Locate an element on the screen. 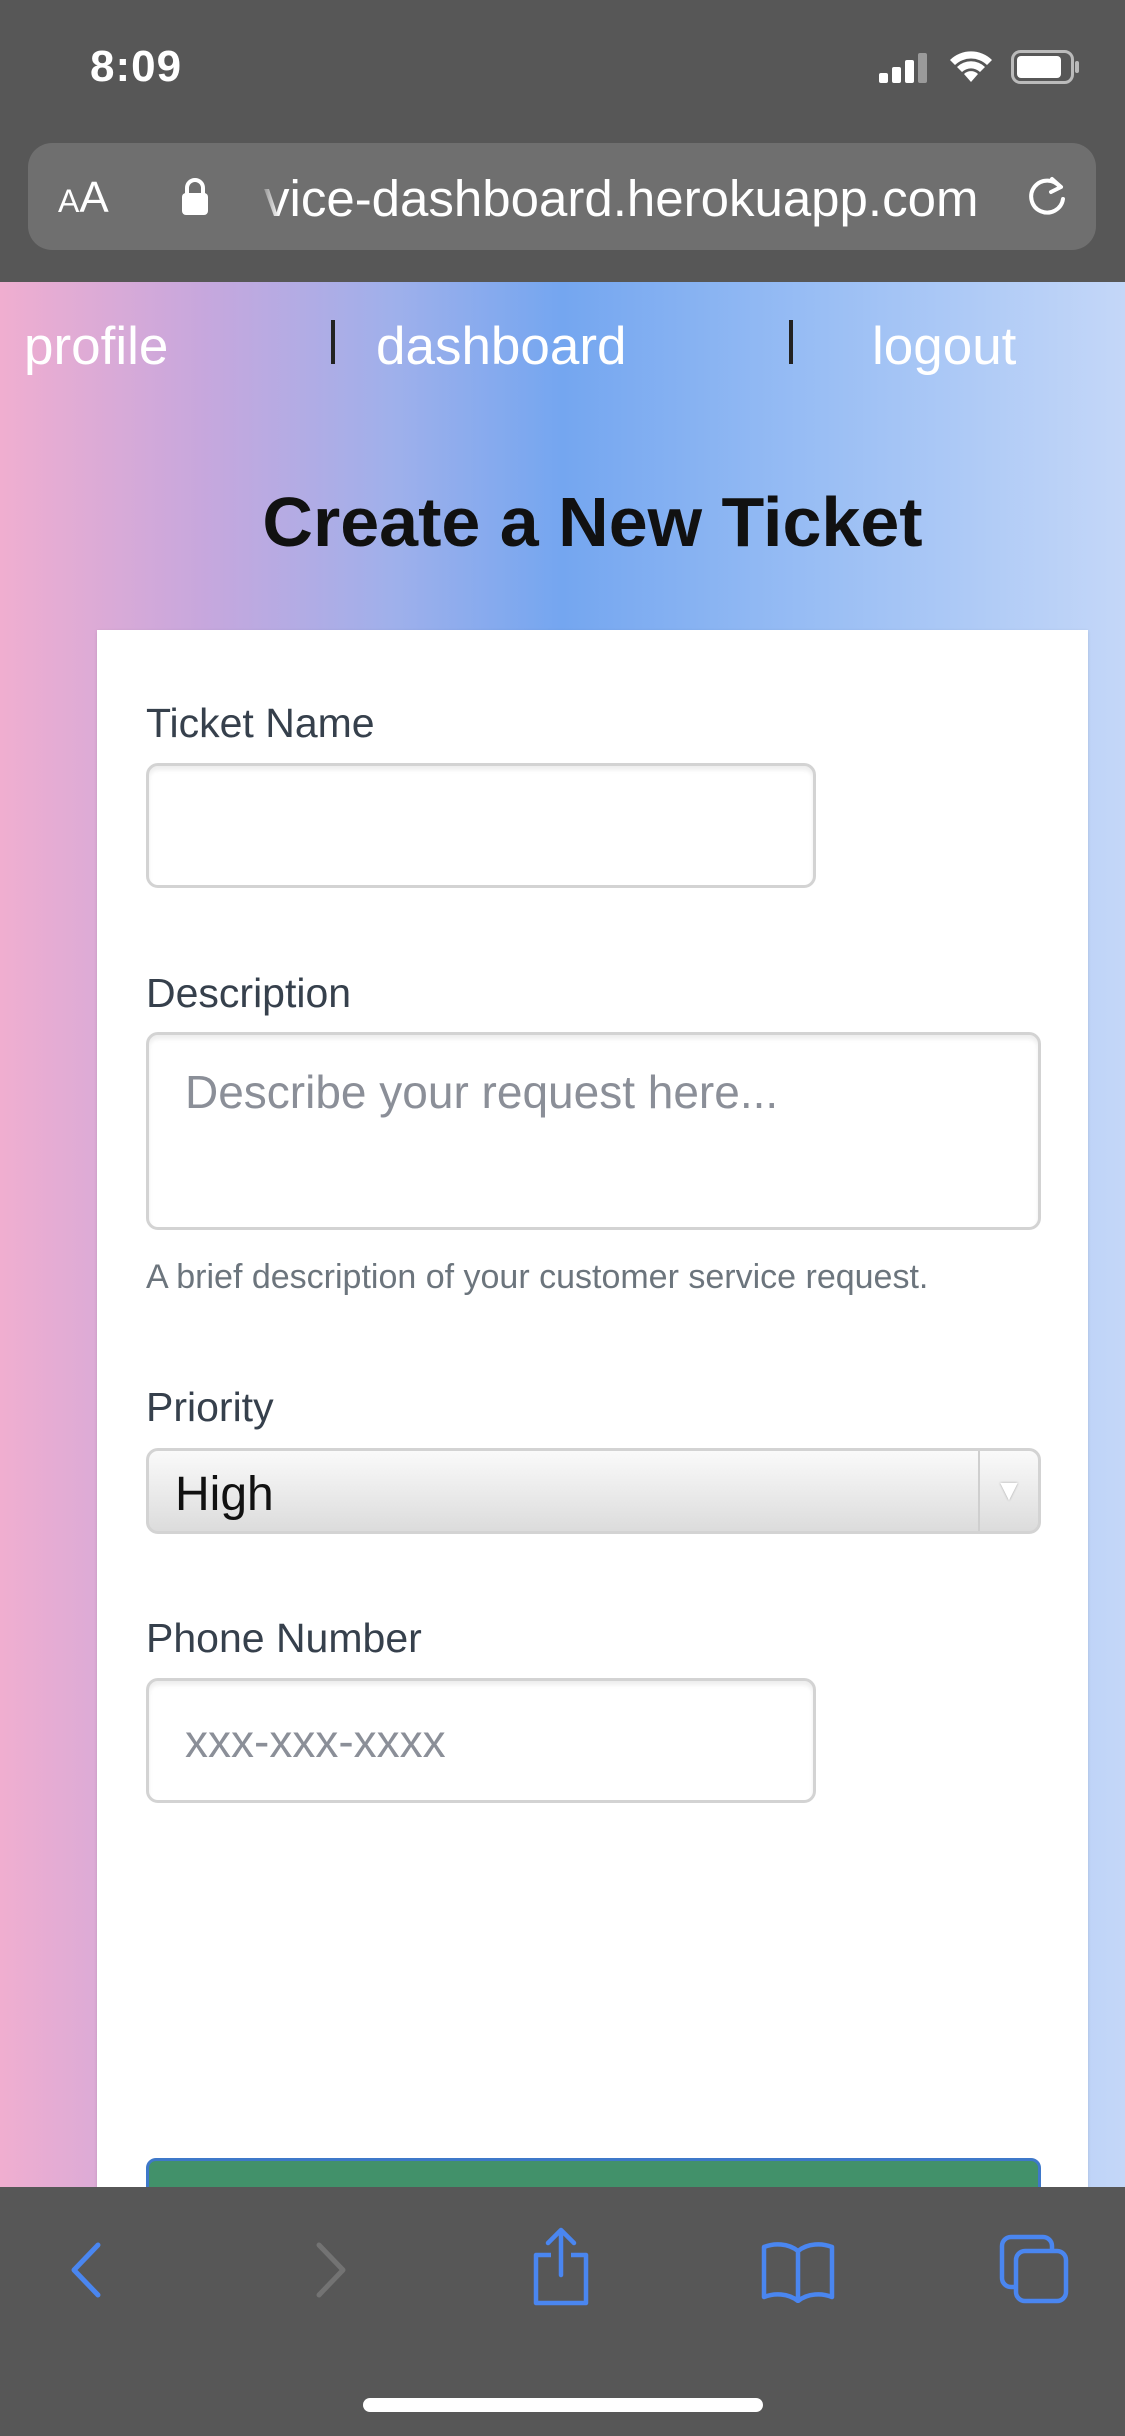  nav-dashboard-link: dashboard is located at coordinates (501, 346).